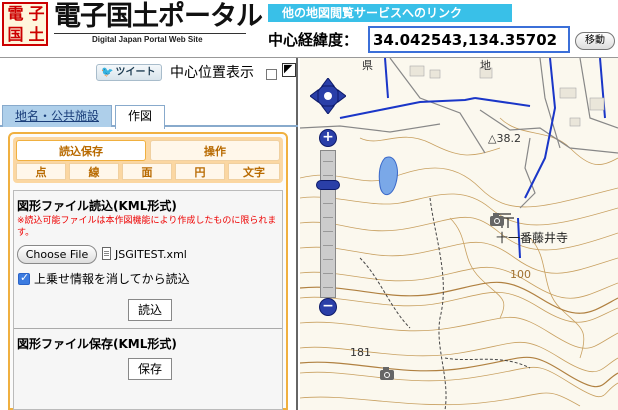 The height and width of the screenshot is (410, 618). Describe the element at coordinates (158, 16) in the screenshot. I see `site-title: 電子国土ポータル` at that location.